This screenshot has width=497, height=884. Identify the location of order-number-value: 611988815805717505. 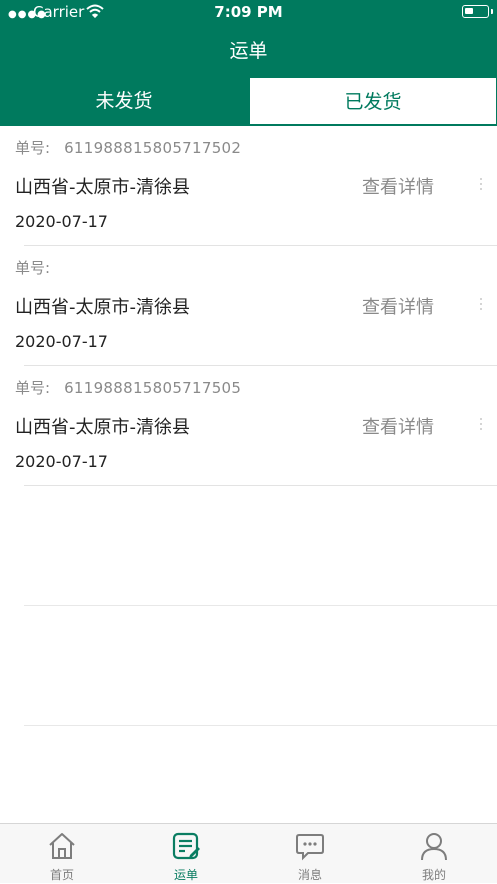
(153, 388).